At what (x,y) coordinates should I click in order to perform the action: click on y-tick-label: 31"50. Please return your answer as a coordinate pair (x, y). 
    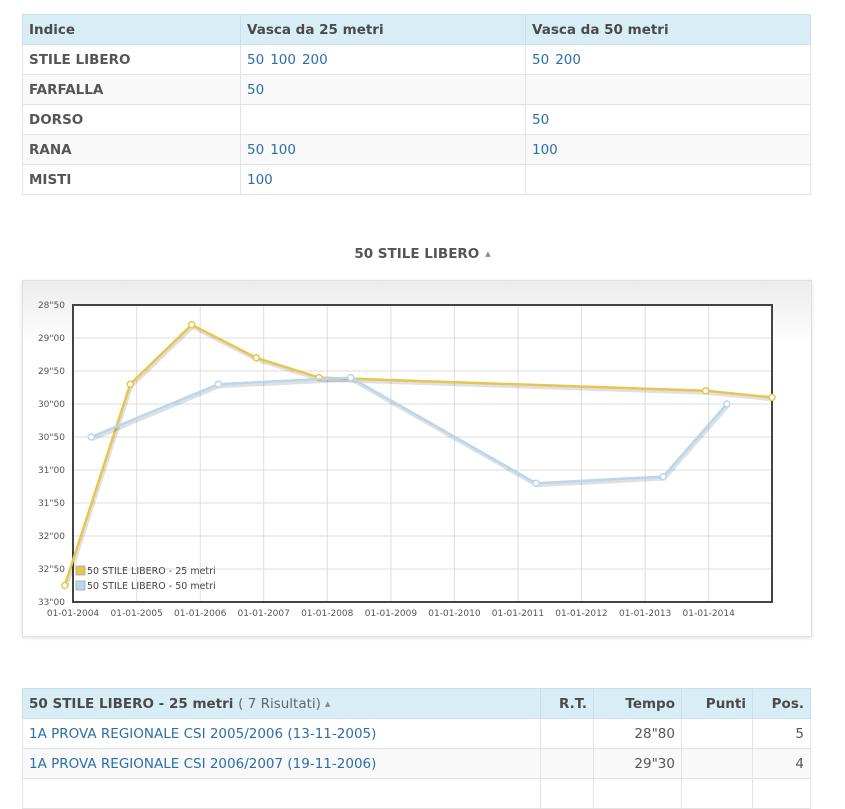
    Looking at the image, I should click on (51, 504).